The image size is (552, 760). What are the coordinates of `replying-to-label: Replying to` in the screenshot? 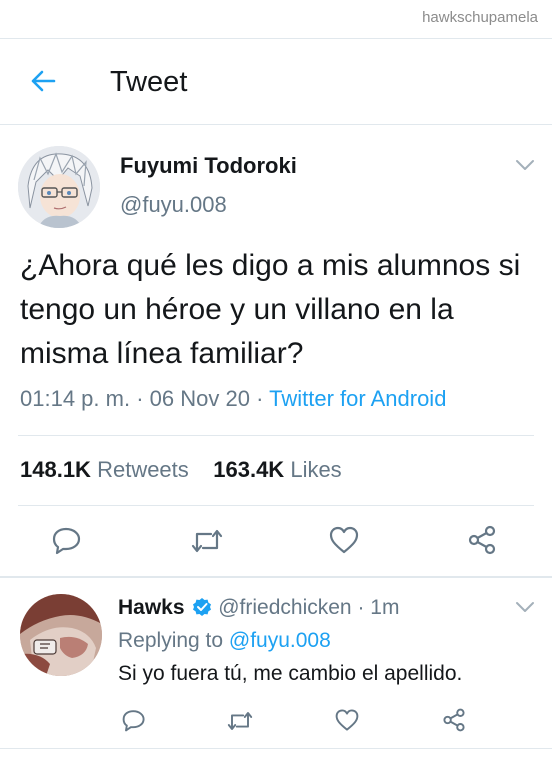 It's located at (171, 640).